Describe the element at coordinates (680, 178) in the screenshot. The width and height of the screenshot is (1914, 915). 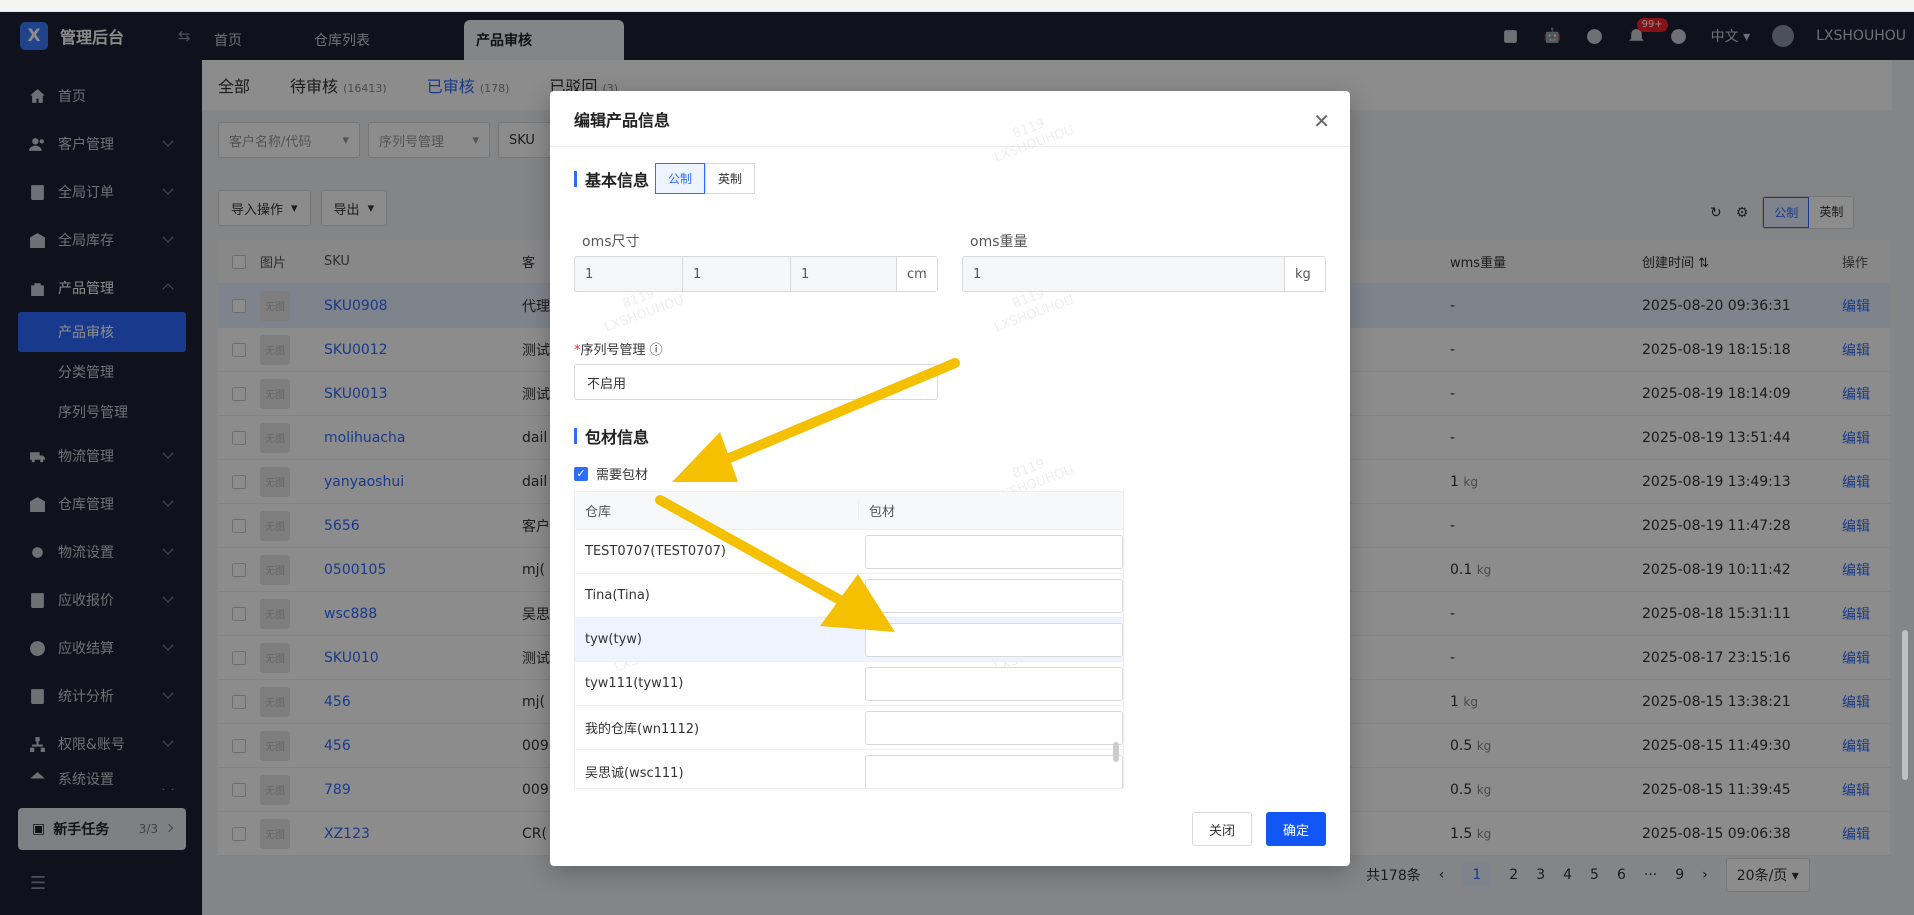
I see `modal-unit-metric: 公制` at that location.